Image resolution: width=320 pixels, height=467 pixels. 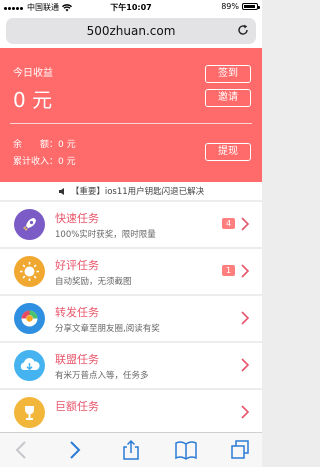 What do you see at coordinates (131, 224) in the screenshot?
I see `task-item-quick: 快速任务 100%实时获奖，限时限量 4` at bounding box center [131, 224].